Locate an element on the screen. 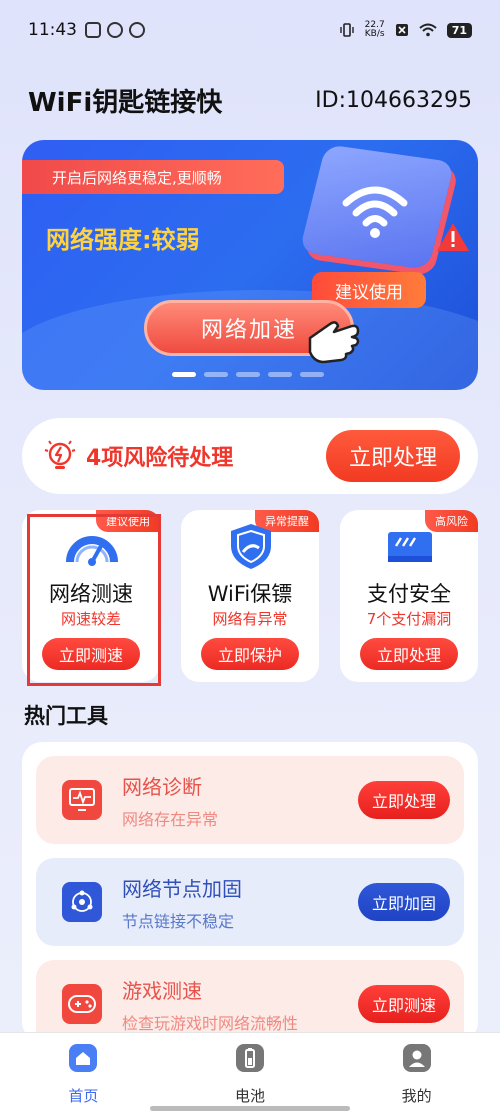 This screenshot has width=500, height=1115. feature-card-wifi-guard: 异常提醒 WiFi保镖 网络有异常 立即保护 is located at coordinates (250, 596).